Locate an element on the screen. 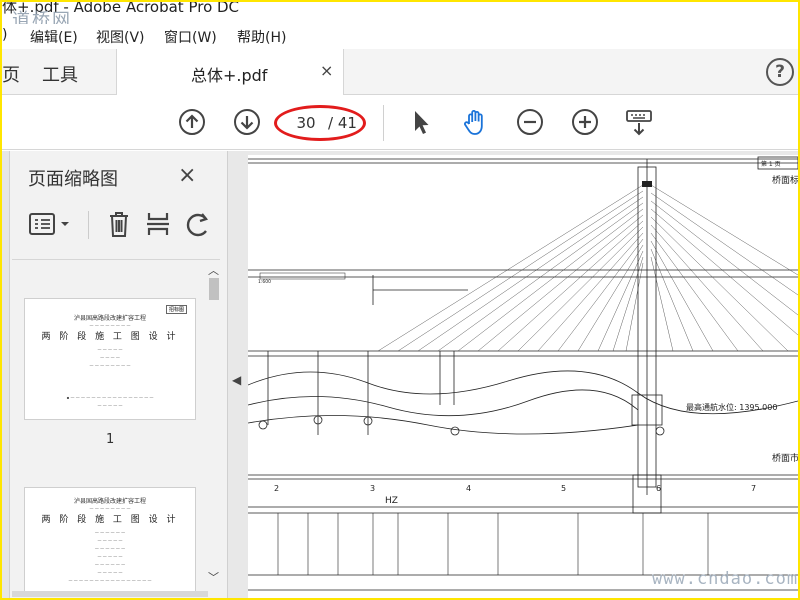  help-icon: ? is located at coordinates (780, 72).